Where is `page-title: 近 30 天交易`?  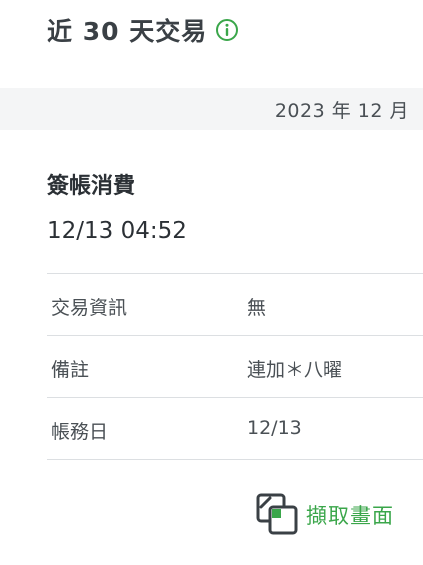 page-title: 近 30 天交易 is located at coordinates (127, 31).